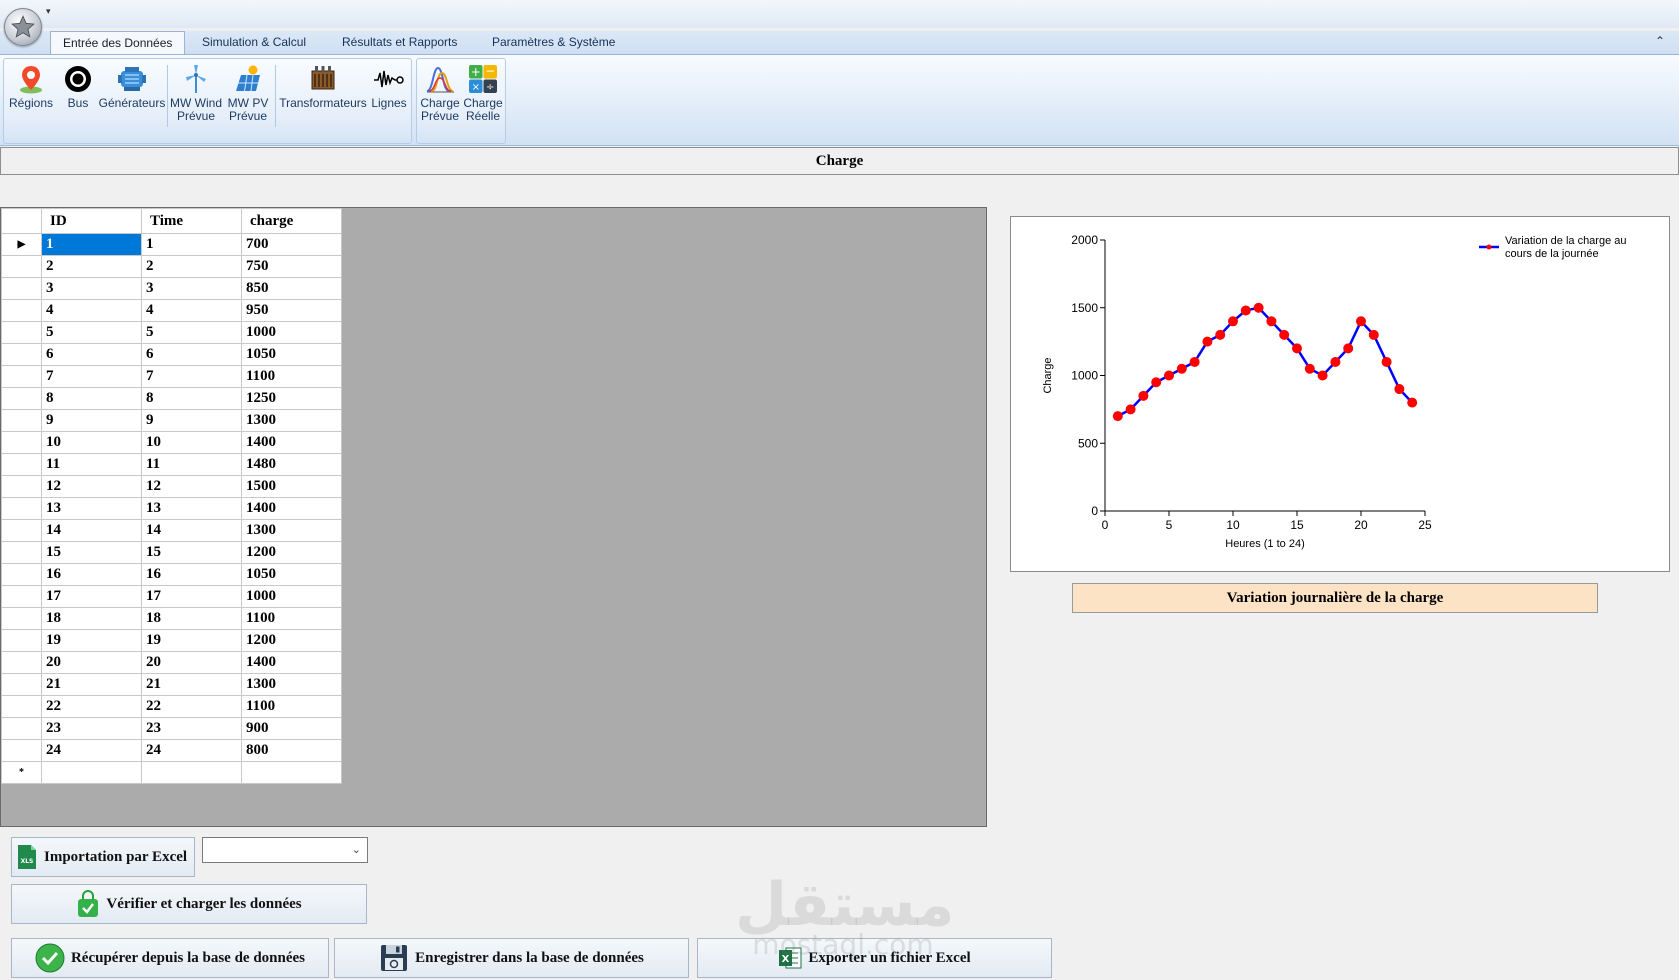  Describe the element at coordinates (191, 662) in the screenshot. I see `cell-time: 20` at that location.